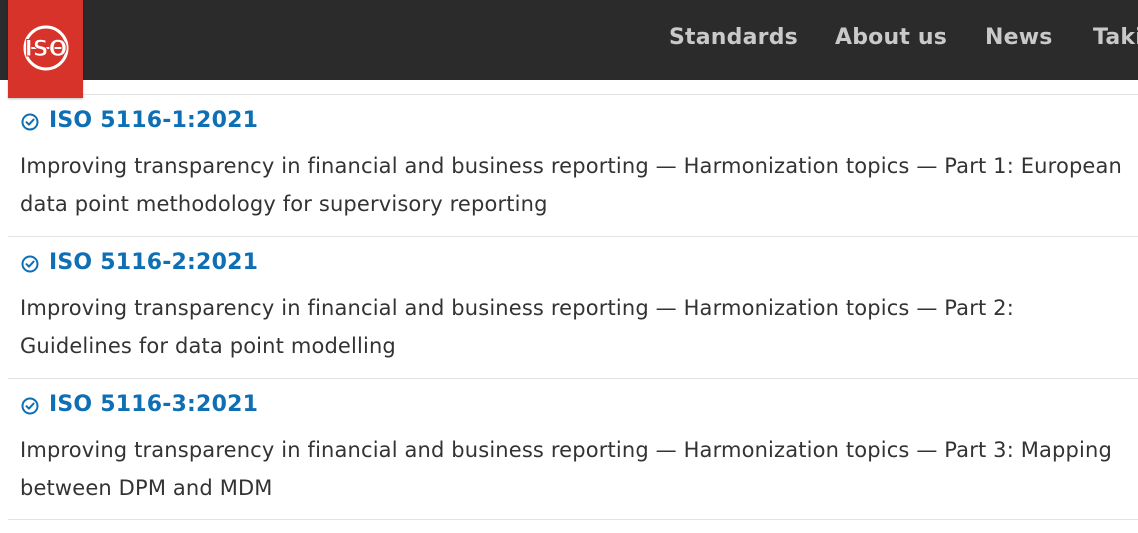  Describe the element at coordinates (153, 120) in the screenshot. I see `standard-code: ISO 5116-1:2021` at that location.